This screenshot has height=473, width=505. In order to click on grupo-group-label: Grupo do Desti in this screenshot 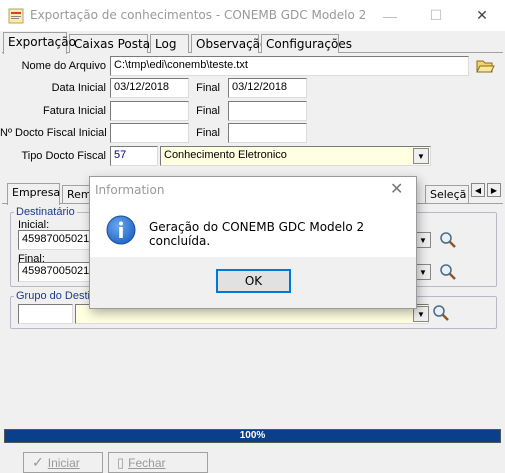, I will do `click(53, 296)`.